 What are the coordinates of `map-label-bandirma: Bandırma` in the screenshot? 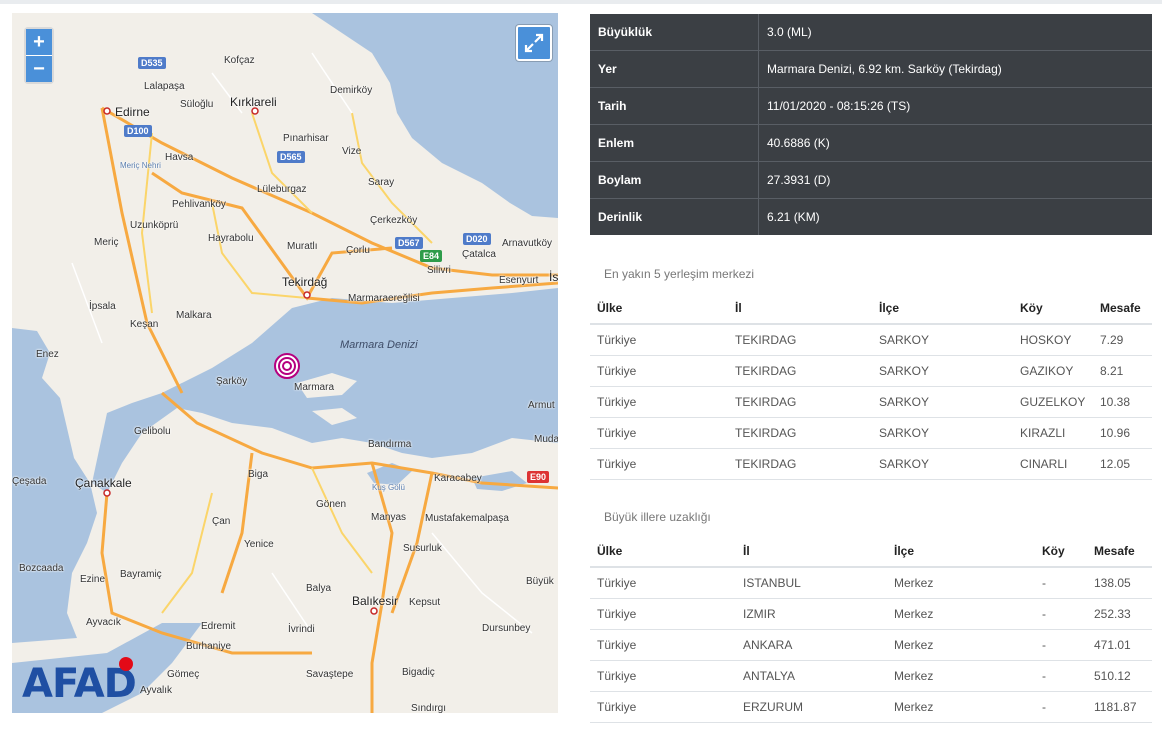 It's located at (390, 444).